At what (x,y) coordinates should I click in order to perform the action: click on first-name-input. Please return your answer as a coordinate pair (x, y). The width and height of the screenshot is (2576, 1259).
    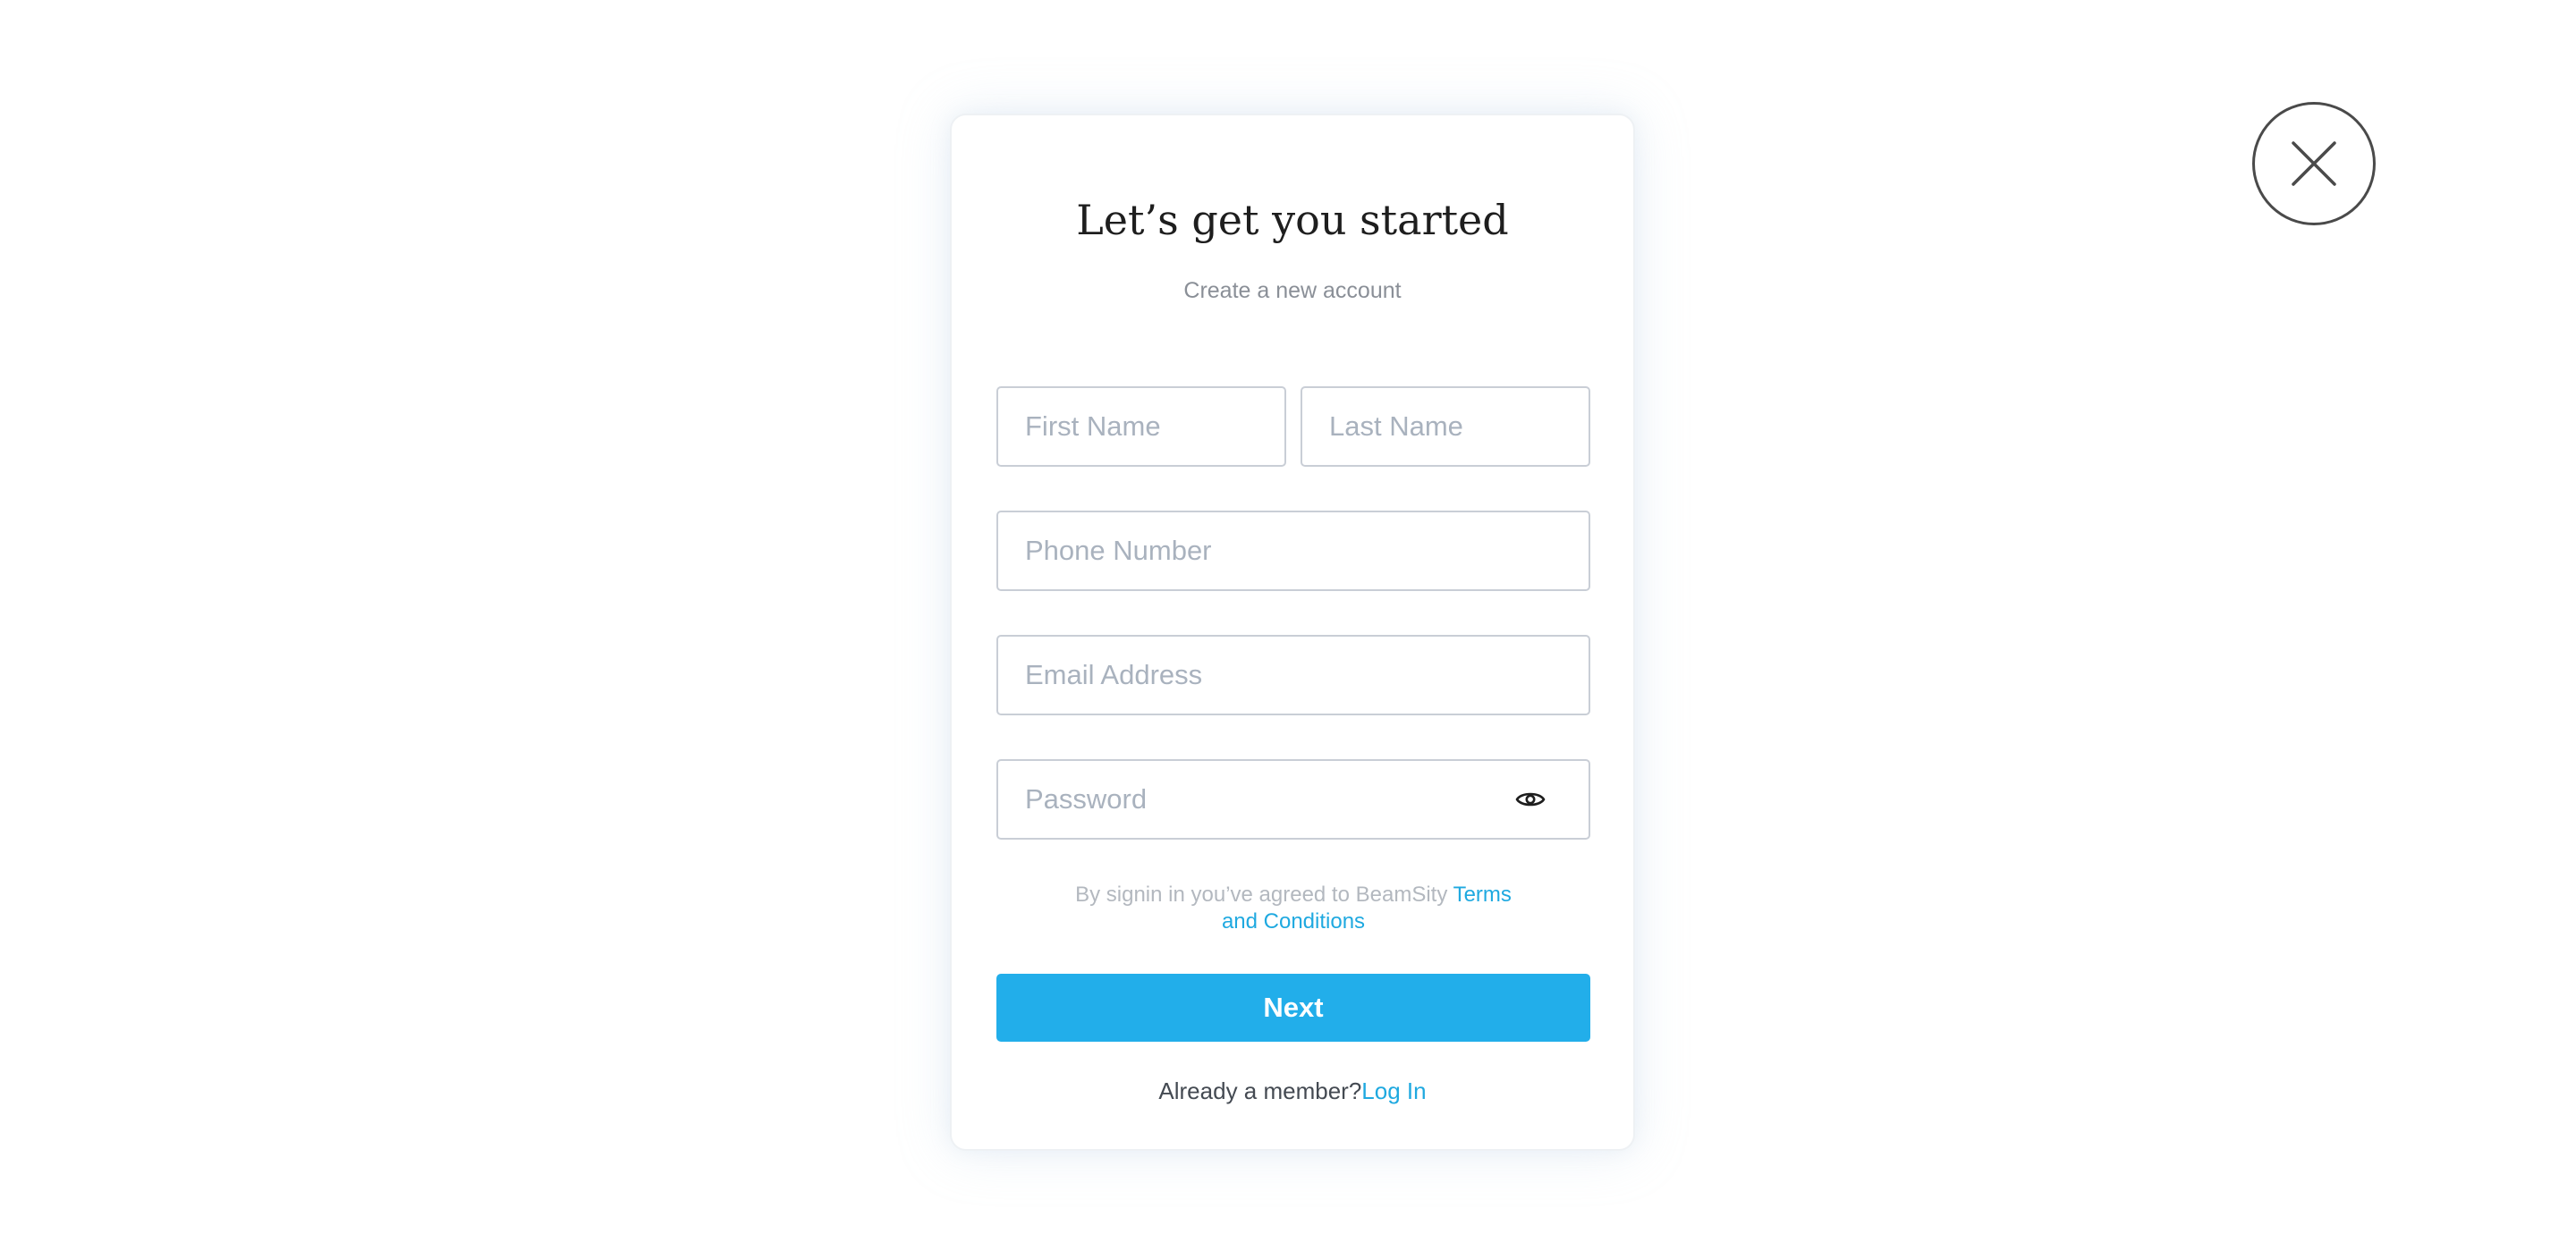
    Looking at the image, I should click on (1141, 426).